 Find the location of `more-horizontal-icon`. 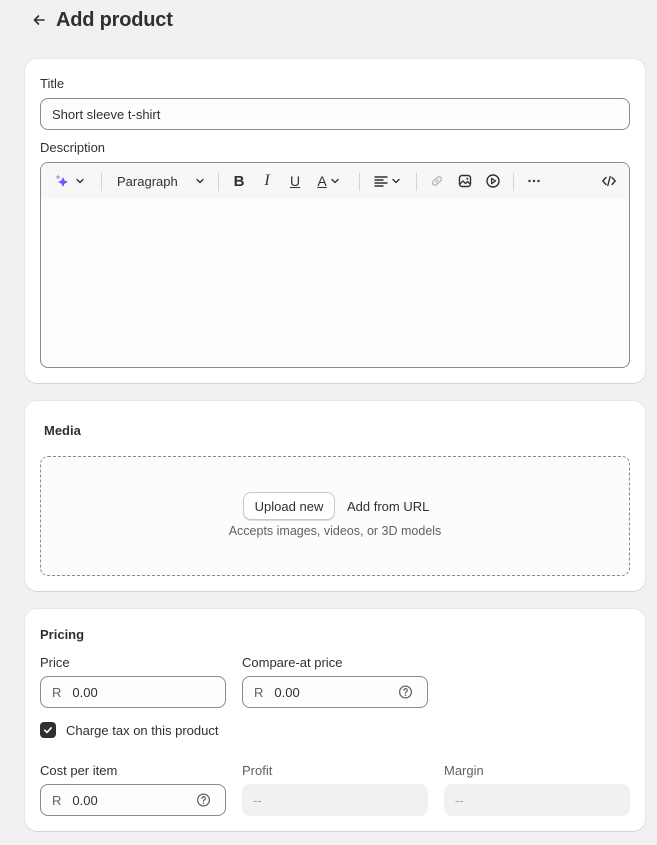

more-horizontal-icon is located at coordinates (534, 181).